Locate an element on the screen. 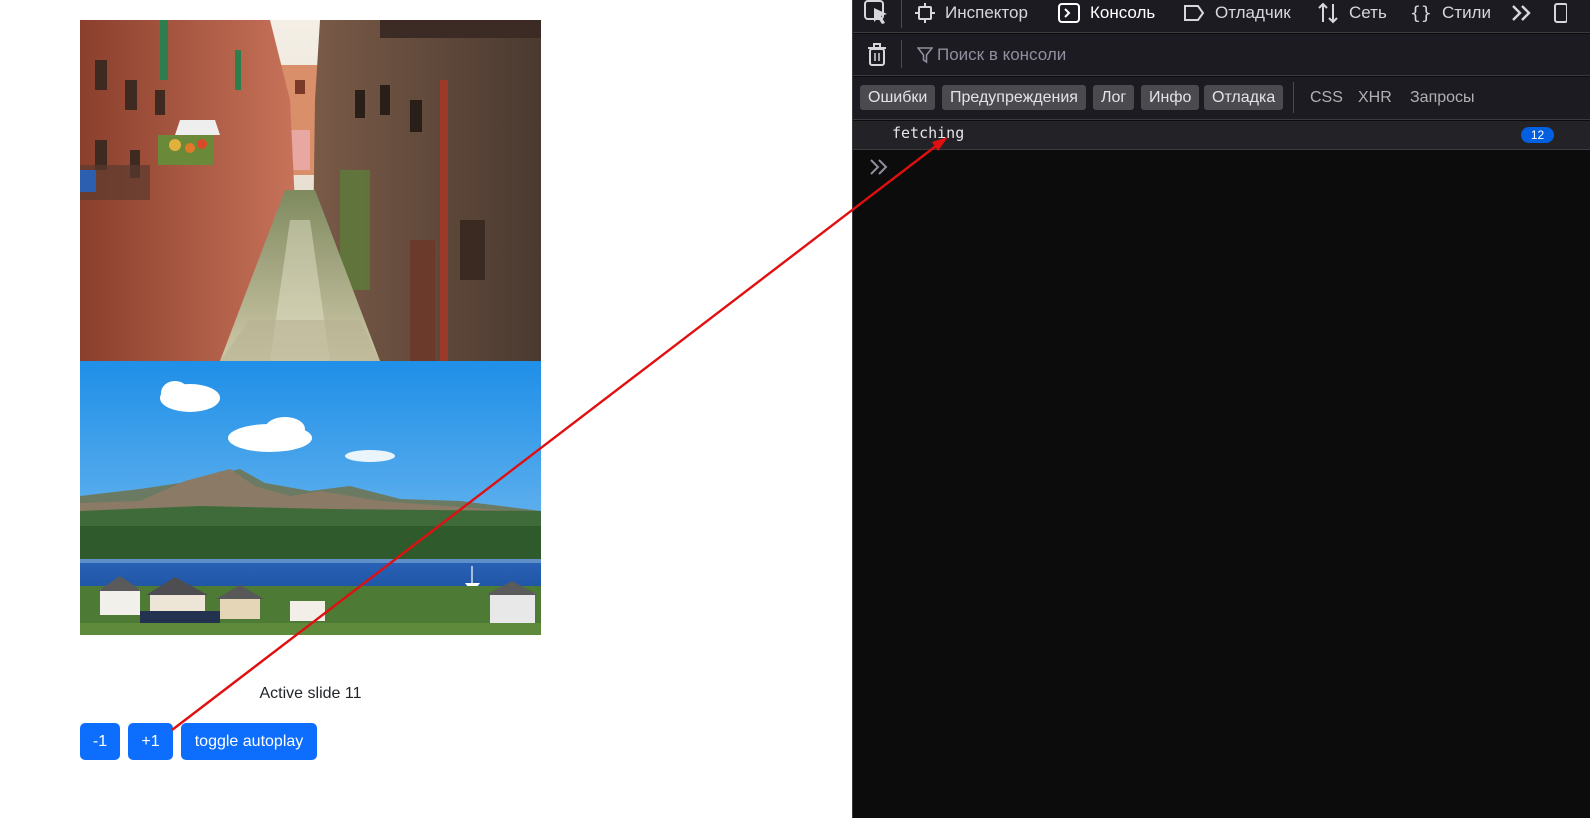 Image resolution: width=1590 pixels, height=818 pixels. tab-console: Консоль is located at coordinates (1106, 12).